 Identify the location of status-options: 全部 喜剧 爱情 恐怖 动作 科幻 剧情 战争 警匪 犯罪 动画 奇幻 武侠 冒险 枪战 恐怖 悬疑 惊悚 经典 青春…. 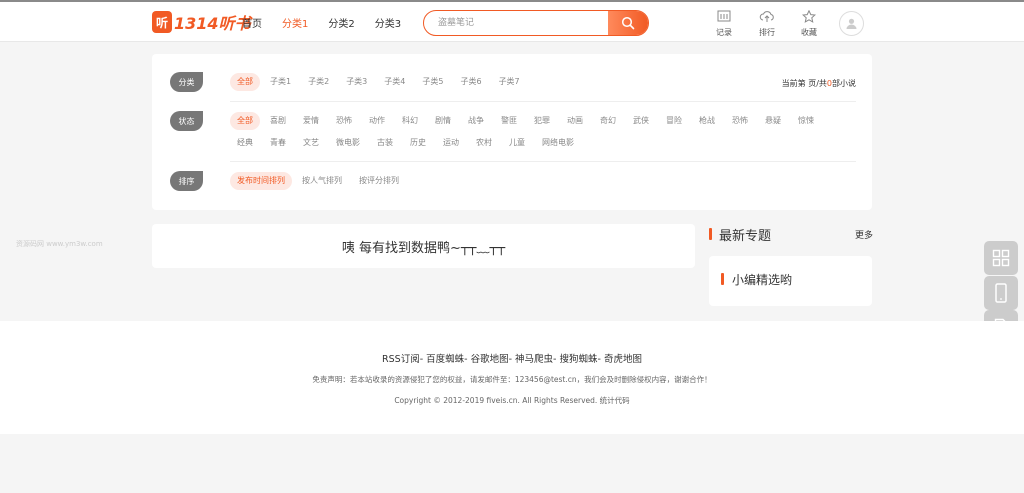
(543, 134).